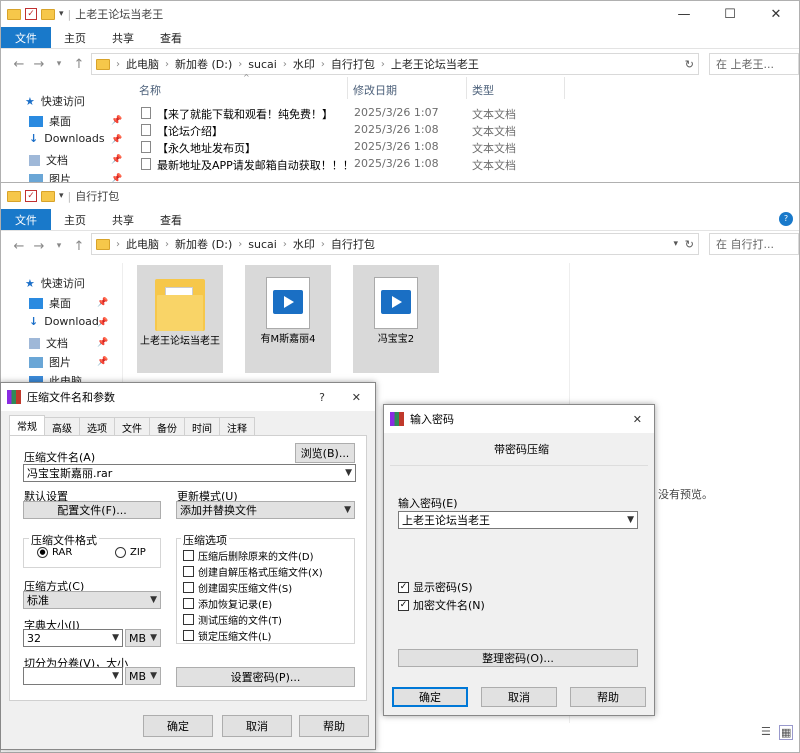 This screenshot has width=800, height=753. Describe the element at coordinates (50, 362) in the screenshot. I see `nav-item-pictures: 图片` at that location.